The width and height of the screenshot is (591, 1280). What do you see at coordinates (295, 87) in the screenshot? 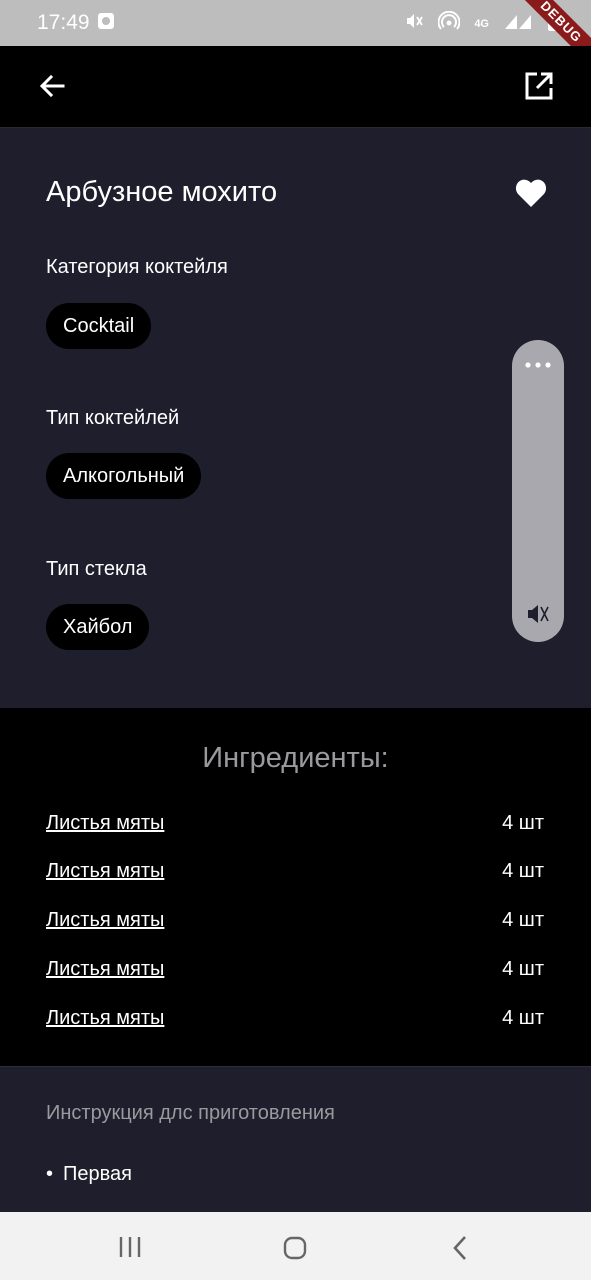
I see `app-bar` at bounding box center [295, 87].